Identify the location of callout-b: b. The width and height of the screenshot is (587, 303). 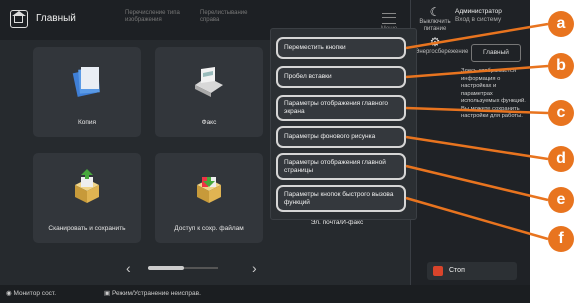
(561, 66).